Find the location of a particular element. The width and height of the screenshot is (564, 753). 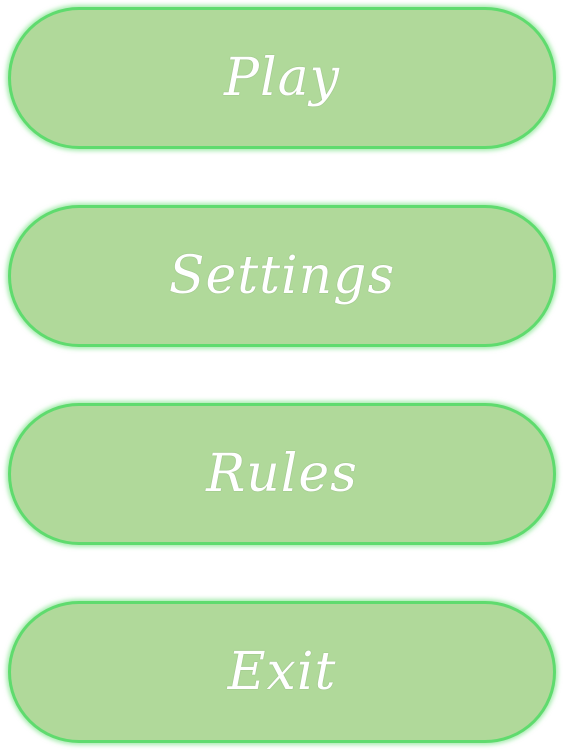

settings-button-label: Settings is located at coordinates (282, 276).